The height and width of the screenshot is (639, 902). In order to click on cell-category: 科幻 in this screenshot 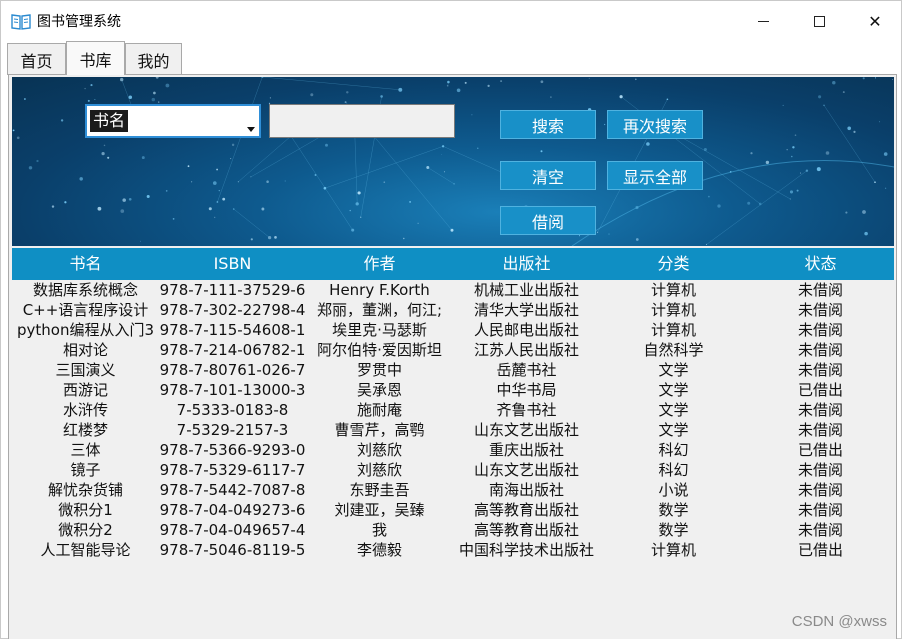, I will do `click(673, 450)`.